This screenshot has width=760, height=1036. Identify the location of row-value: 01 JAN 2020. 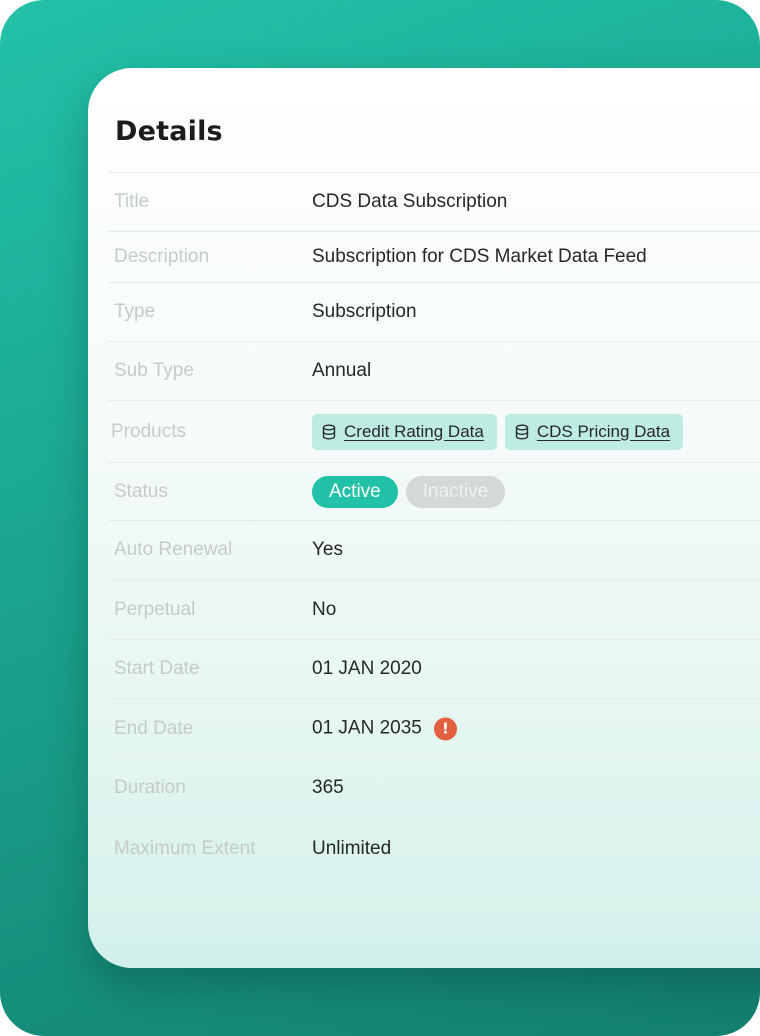
(367, 668).